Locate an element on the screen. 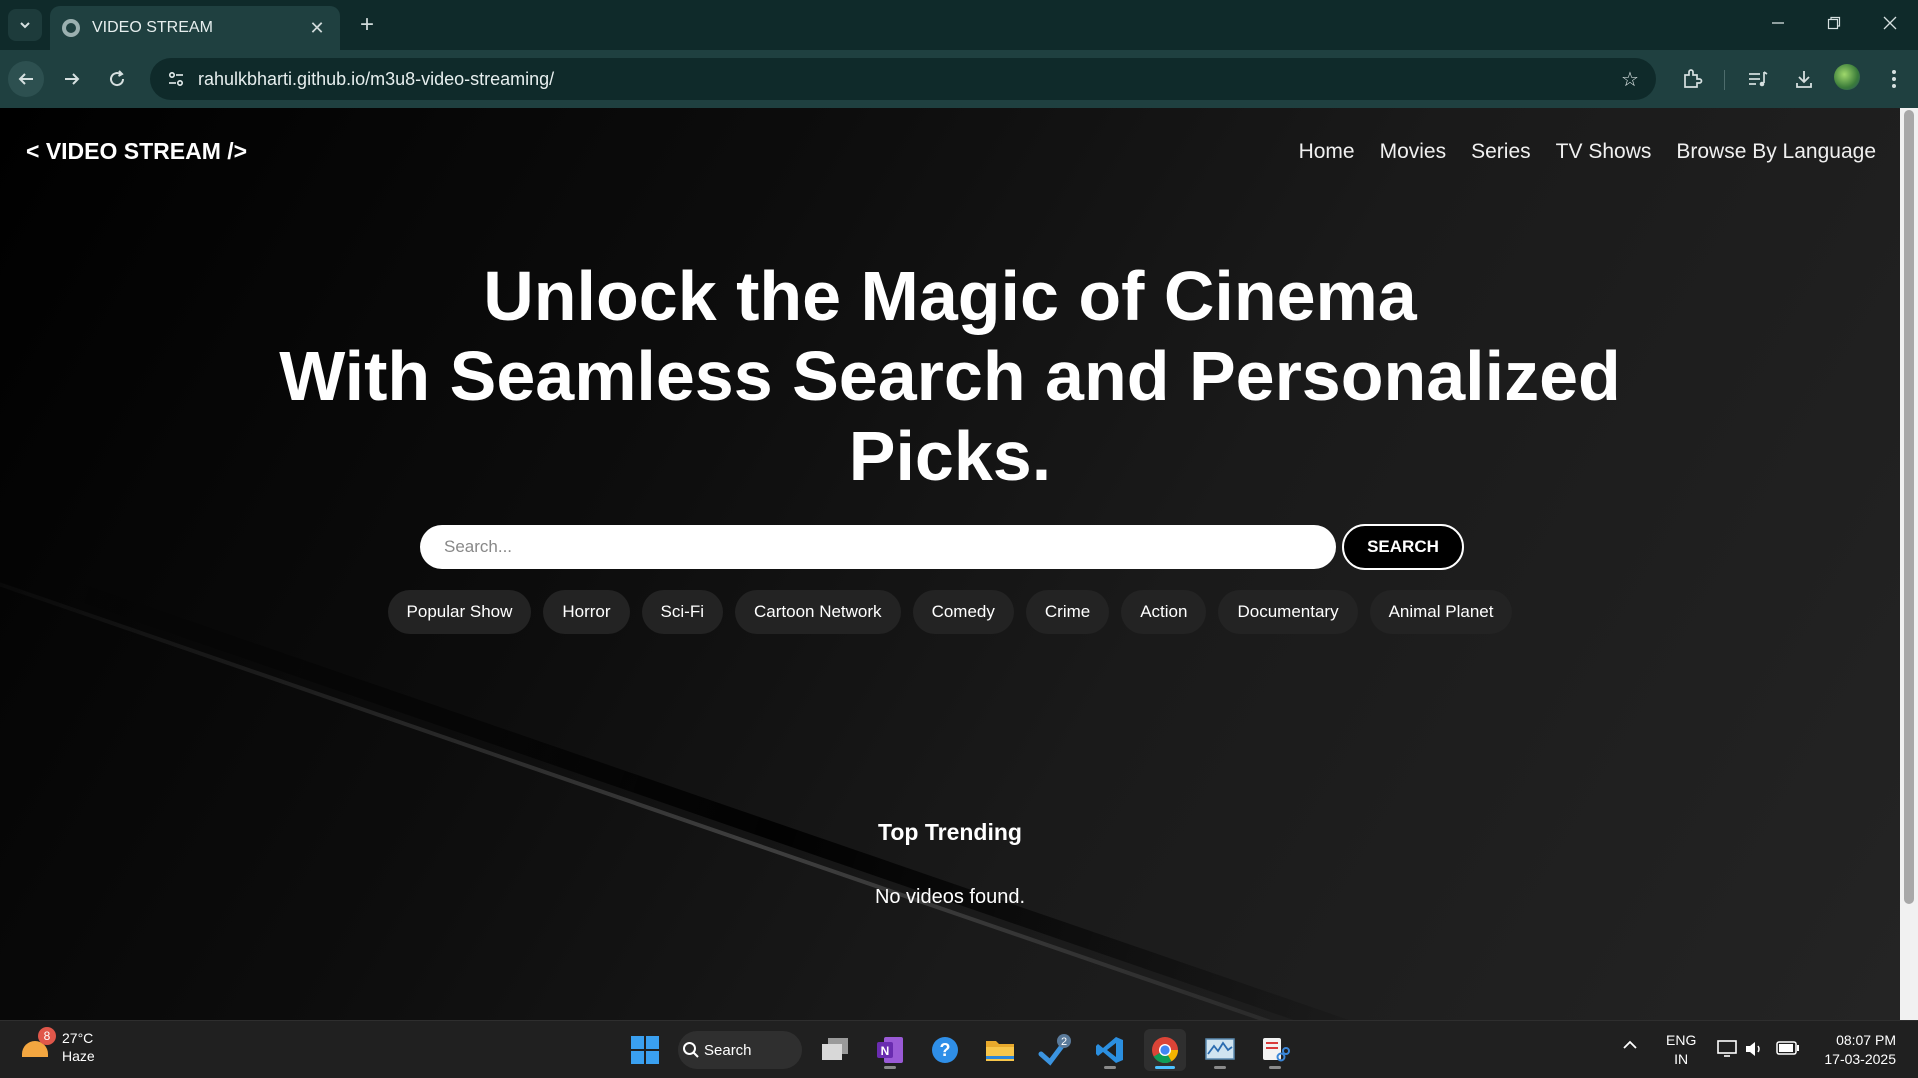  onenote-button: N is located at coordinates (890, 1050).